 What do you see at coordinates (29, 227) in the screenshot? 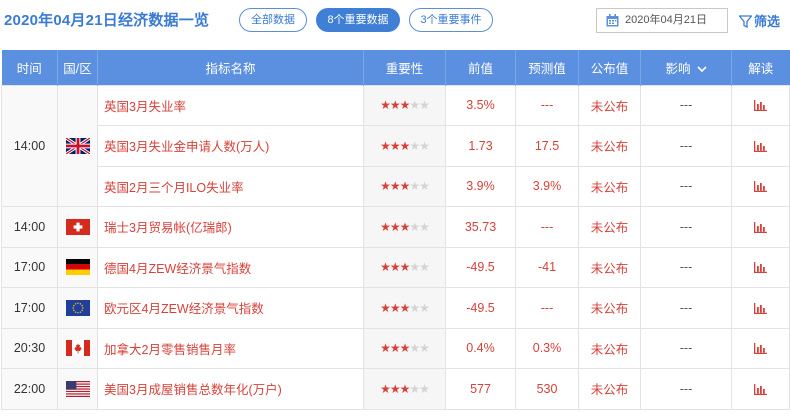
I see `event-time: 14:00` at bounding box center [29, 227].